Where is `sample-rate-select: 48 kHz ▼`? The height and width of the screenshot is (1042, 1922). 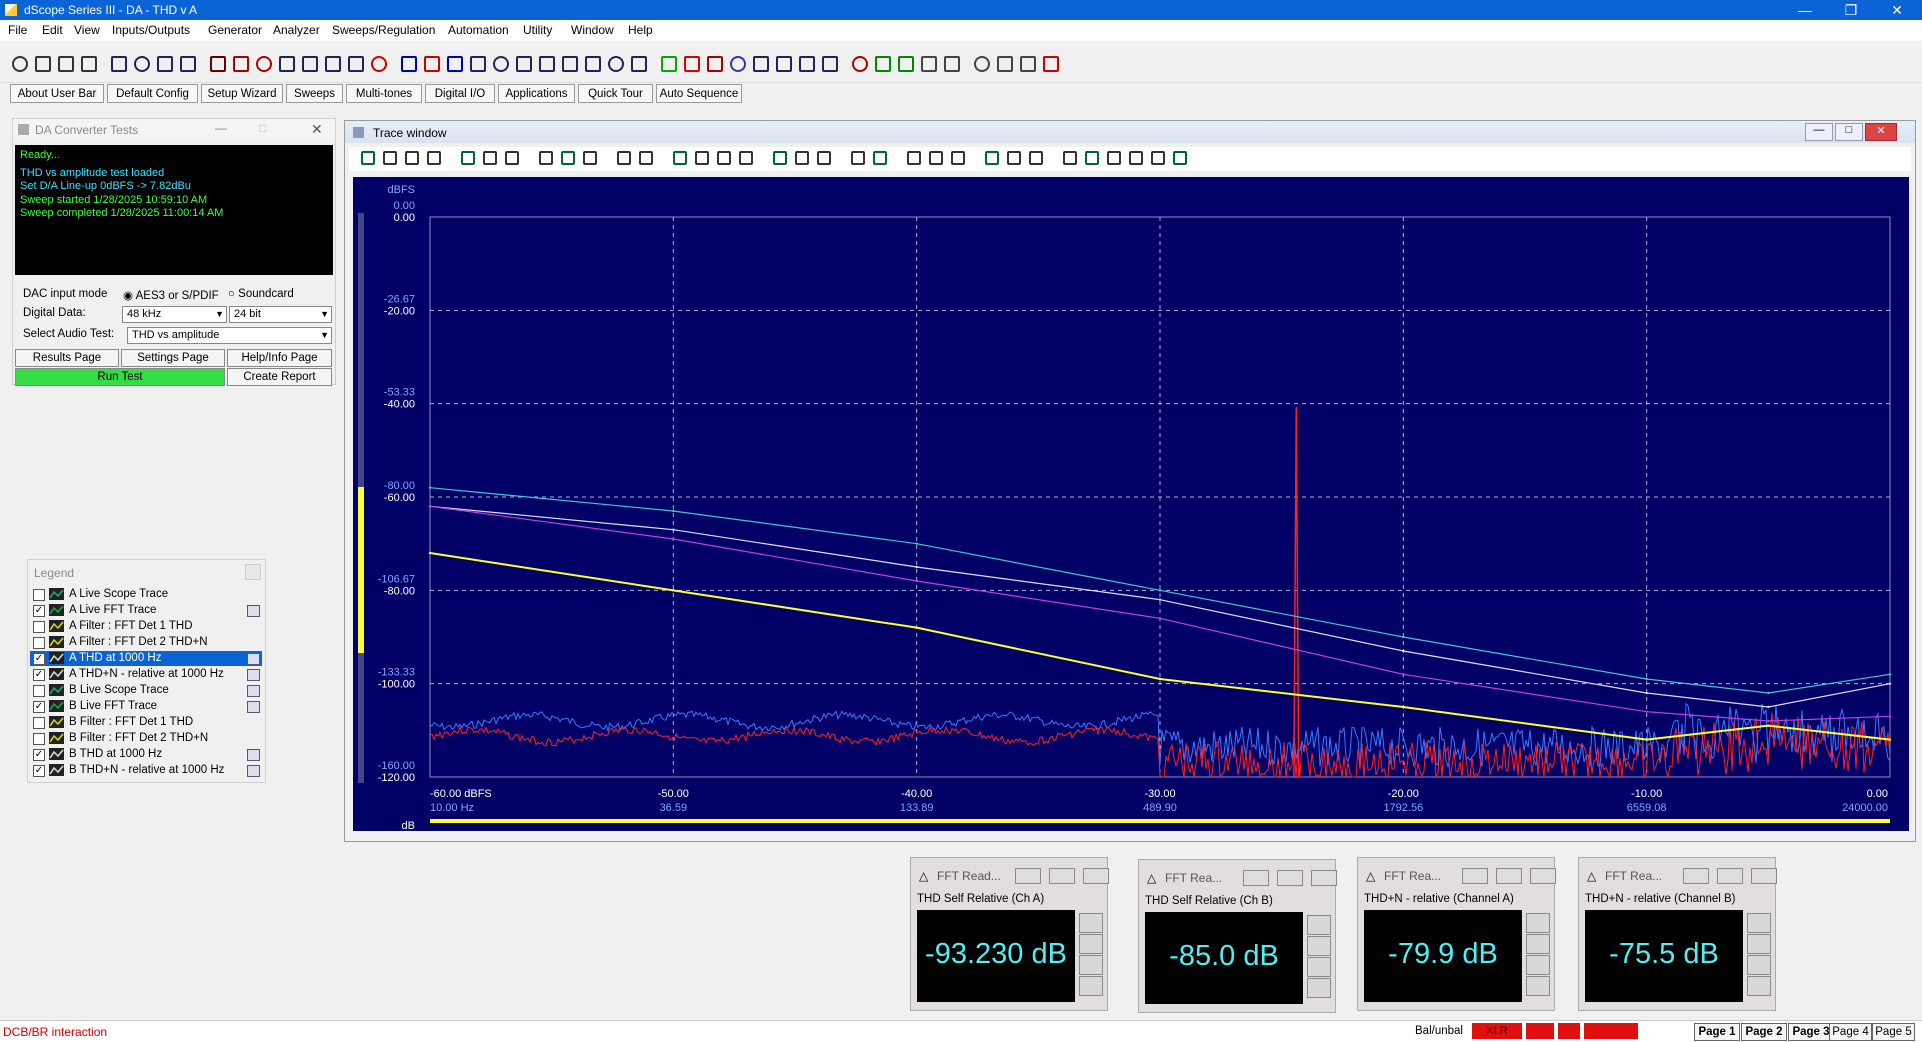 sample-rate-select: 48 kHz ▼ is located at coordinates (174, 314).